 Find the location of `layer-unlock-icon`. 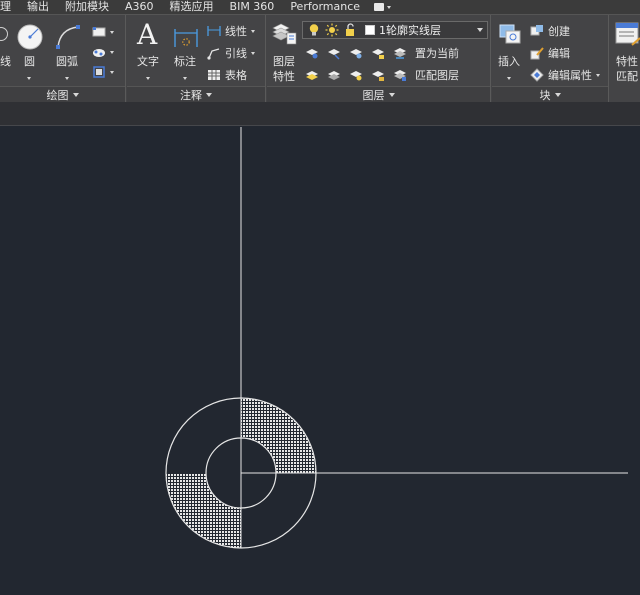

layer-unlock-icon is located at coordinates (378, 75).